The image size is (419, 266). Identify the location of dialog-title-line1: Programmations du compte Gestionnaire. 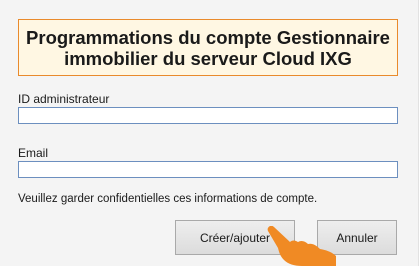
(208, 37).